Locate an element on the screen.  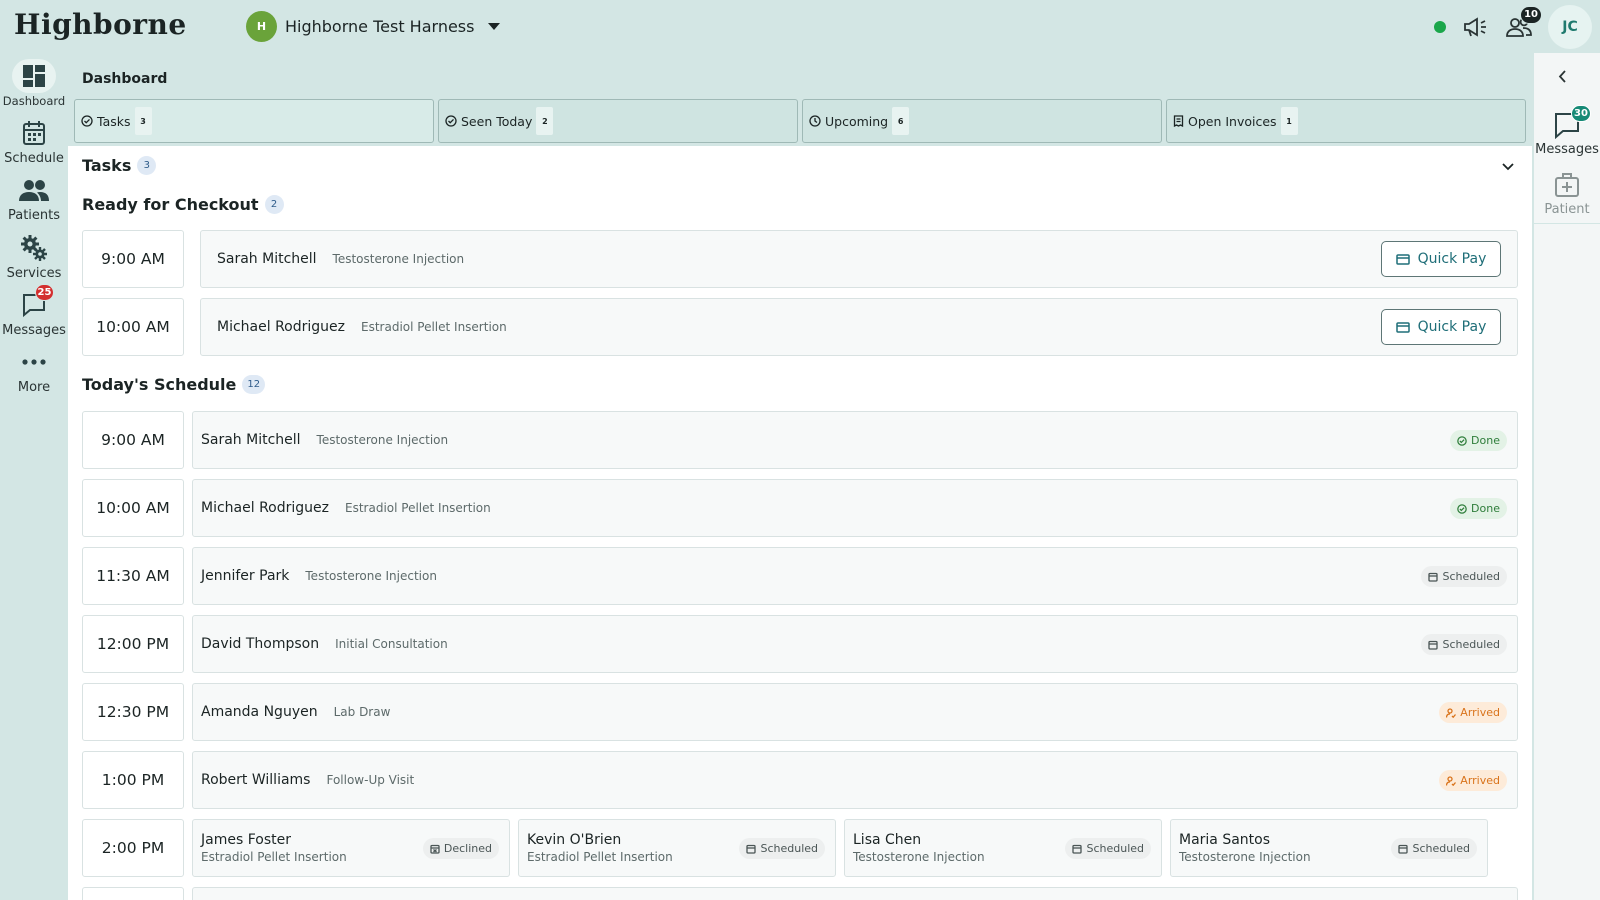
panel-item-messages: 30 Messages is located at coordinates (1567, 131).